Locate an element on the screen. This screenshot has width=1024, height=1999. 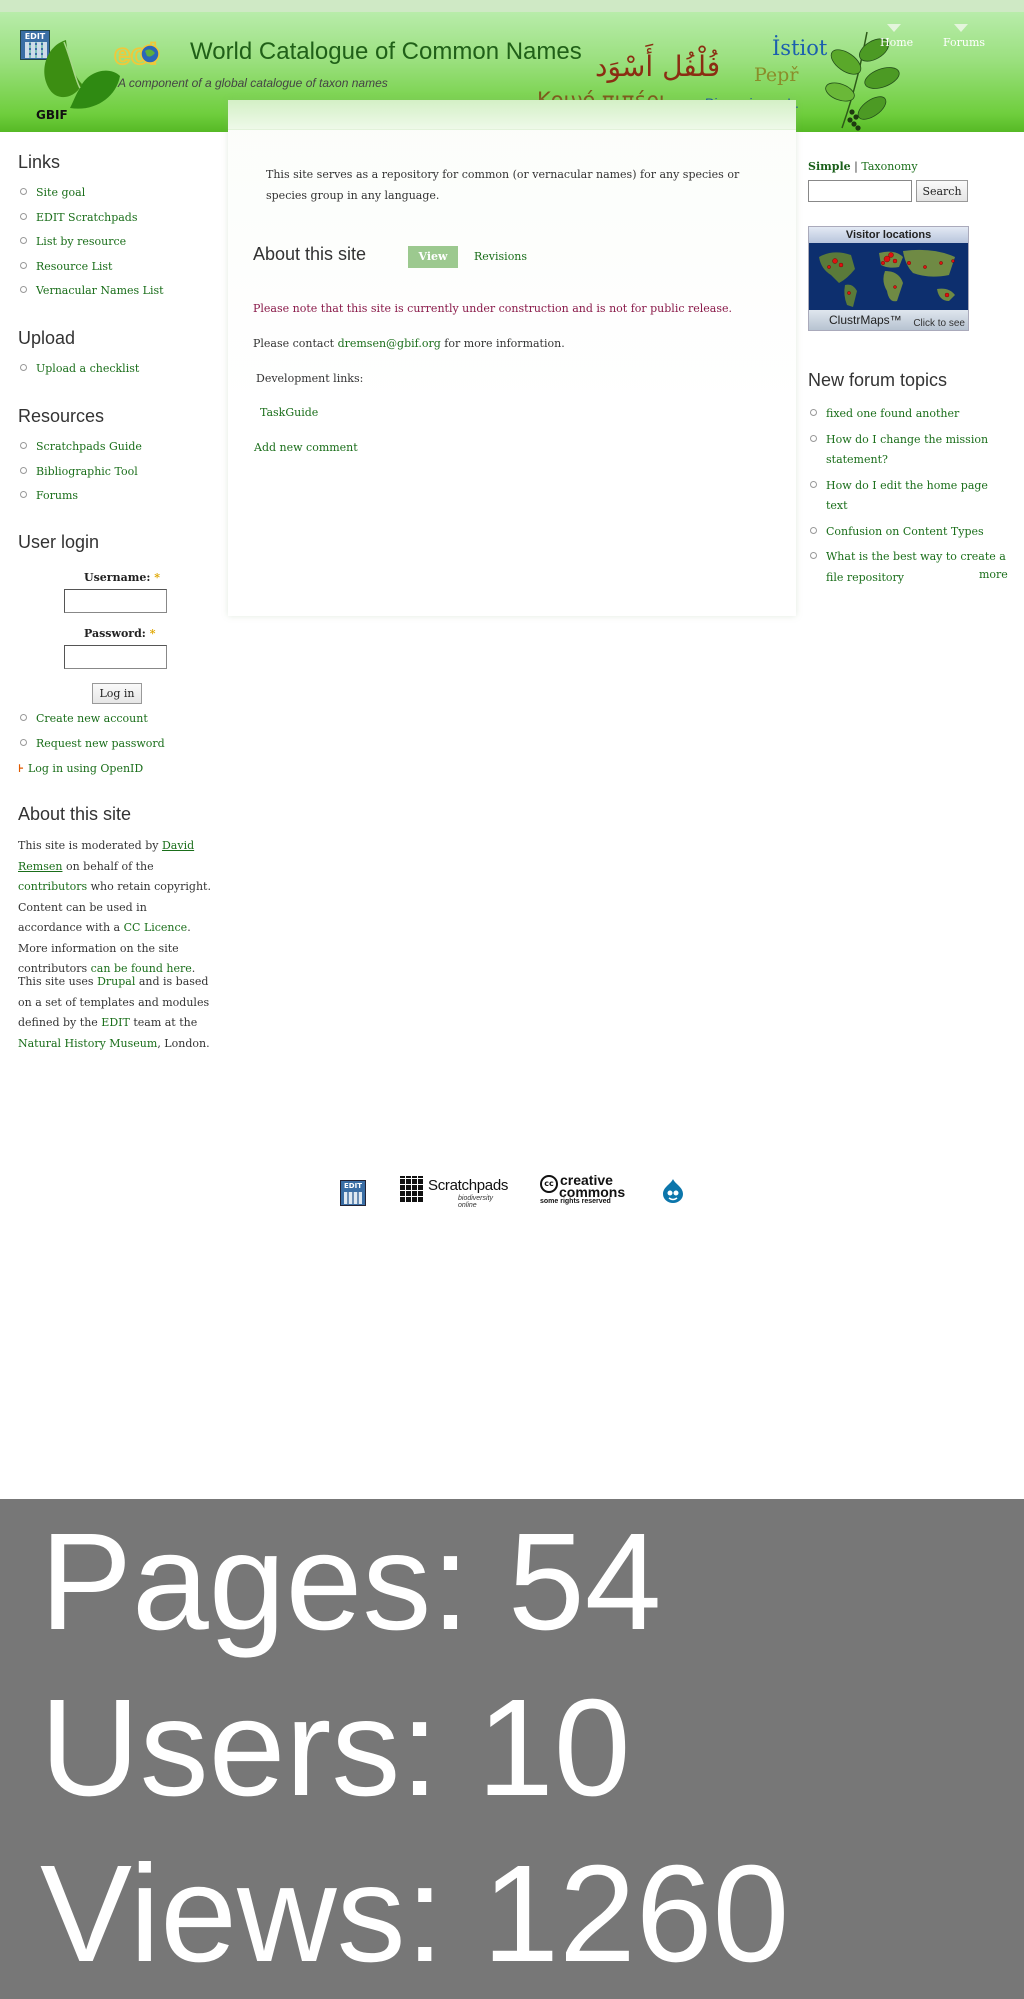
site-title: World Catalogue of Common Names is located at coordinates (386, 52).